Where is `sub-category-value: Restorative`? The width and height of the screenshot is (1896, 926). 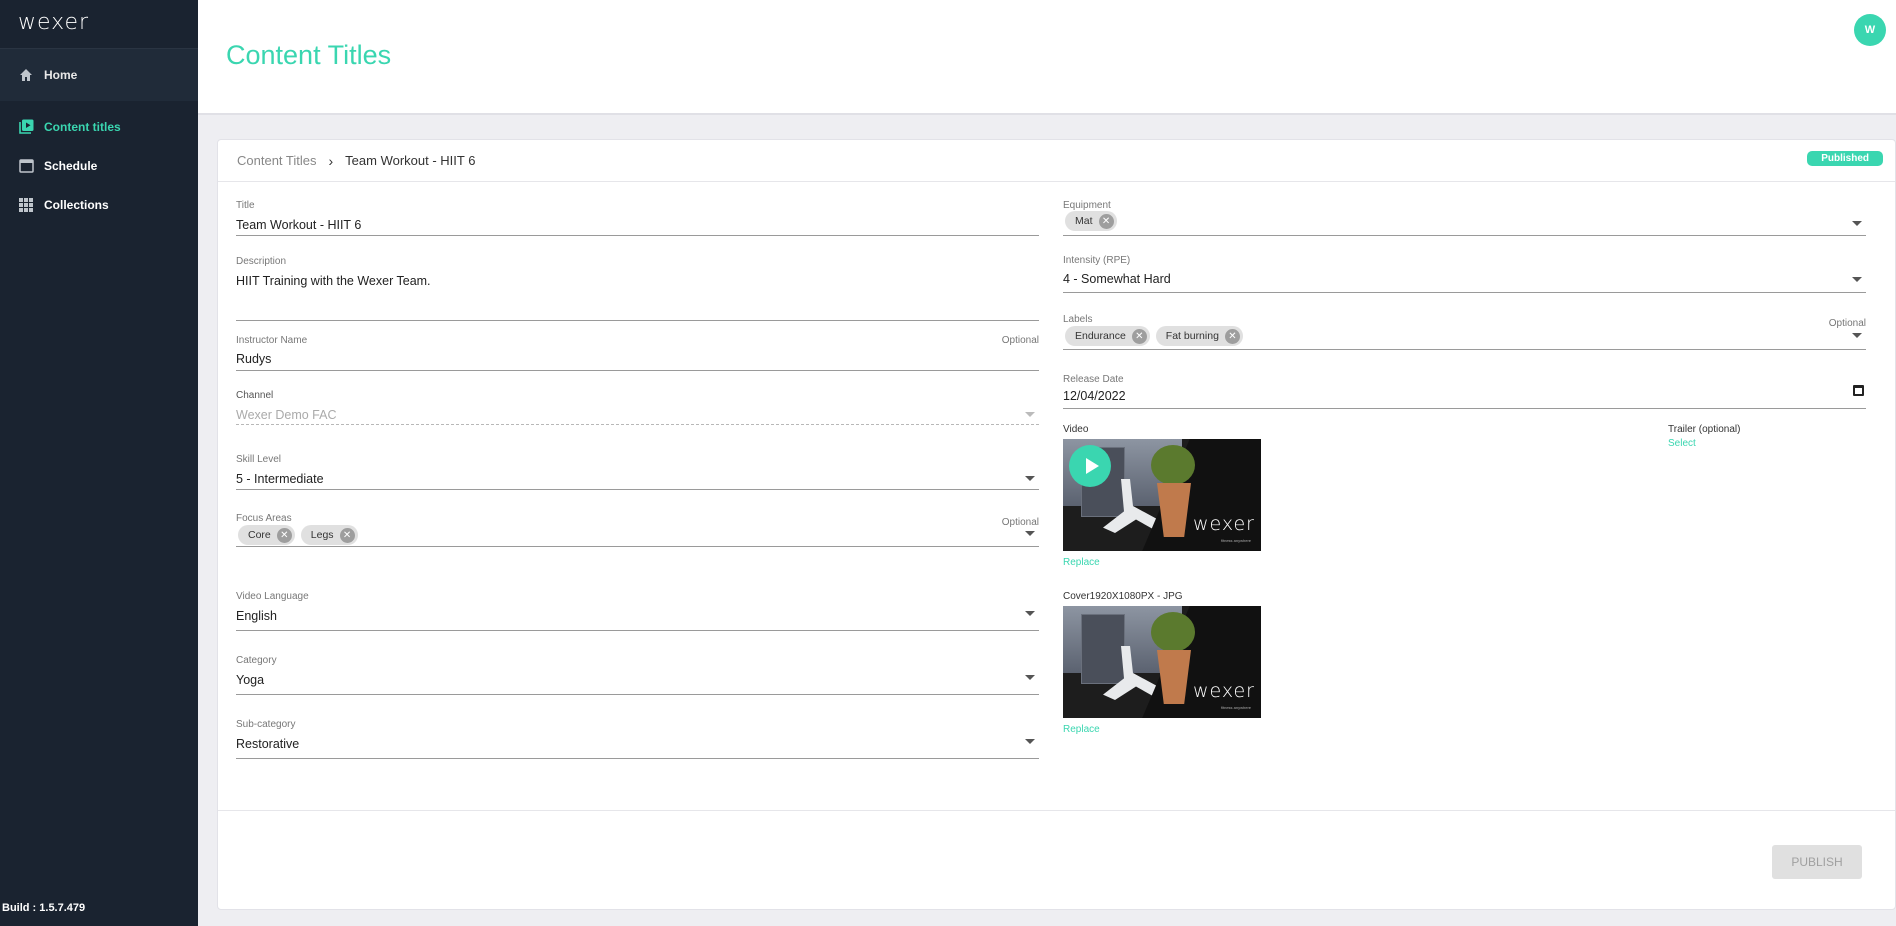
sub-category-value: Restorative is located at coordinates (268, 744).